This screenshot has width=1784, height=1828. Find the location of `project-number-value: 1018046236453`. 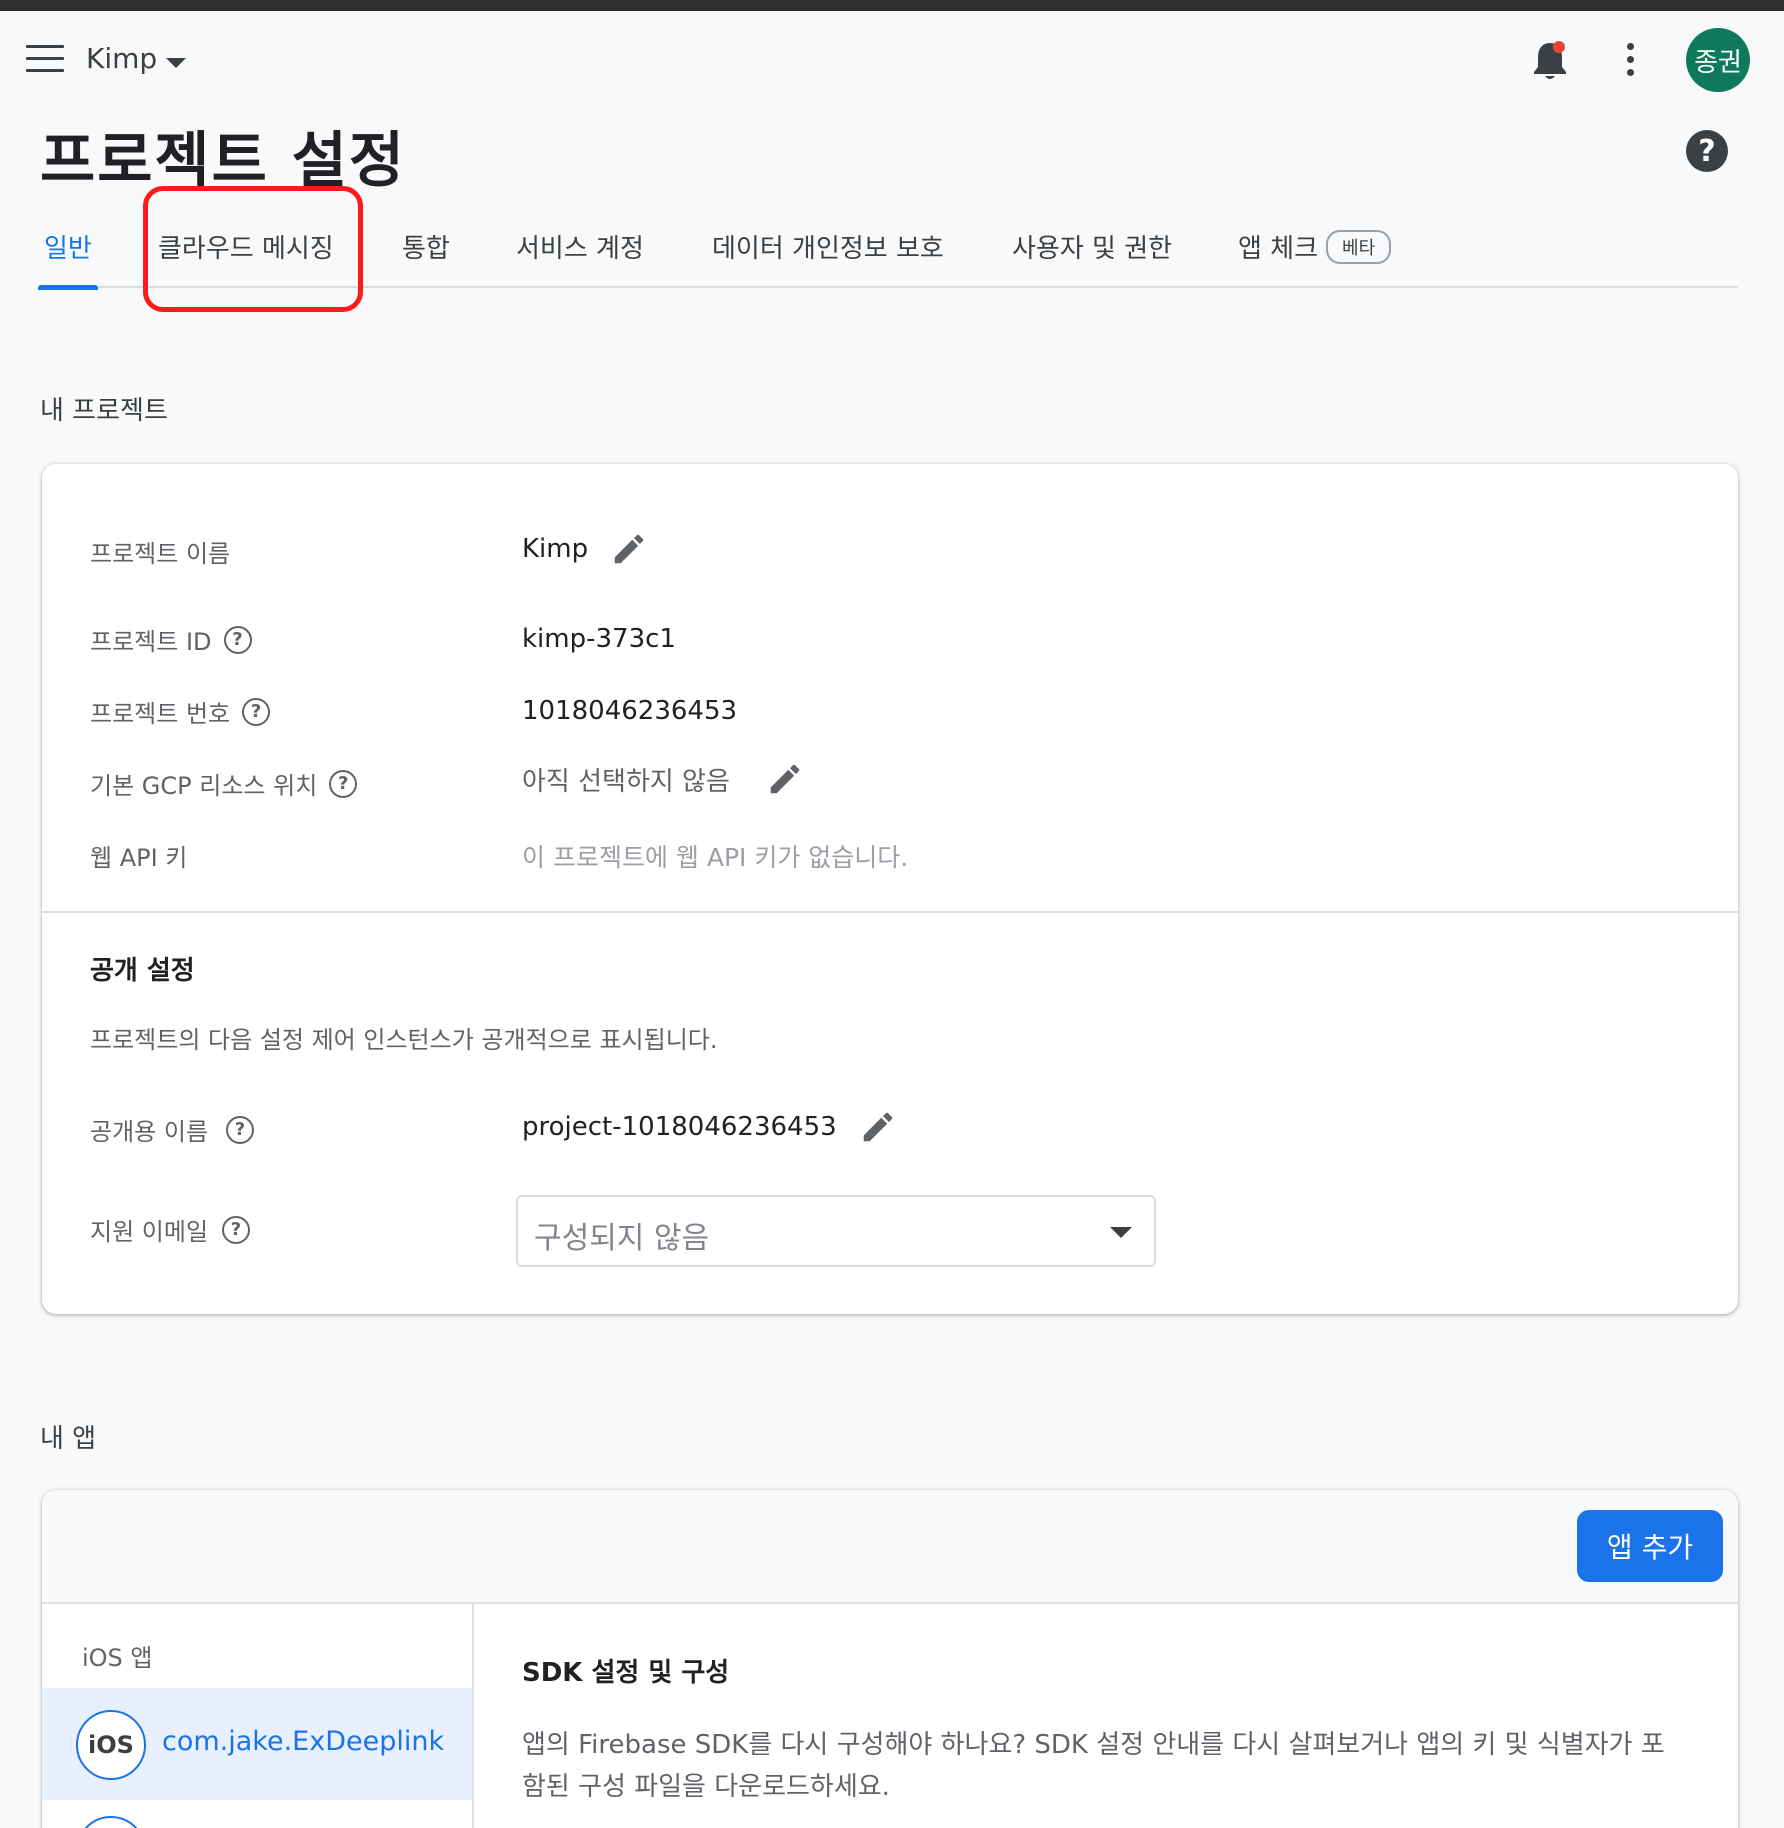

project-number-value: 1018046236453 is located at coordinates (630, 711).